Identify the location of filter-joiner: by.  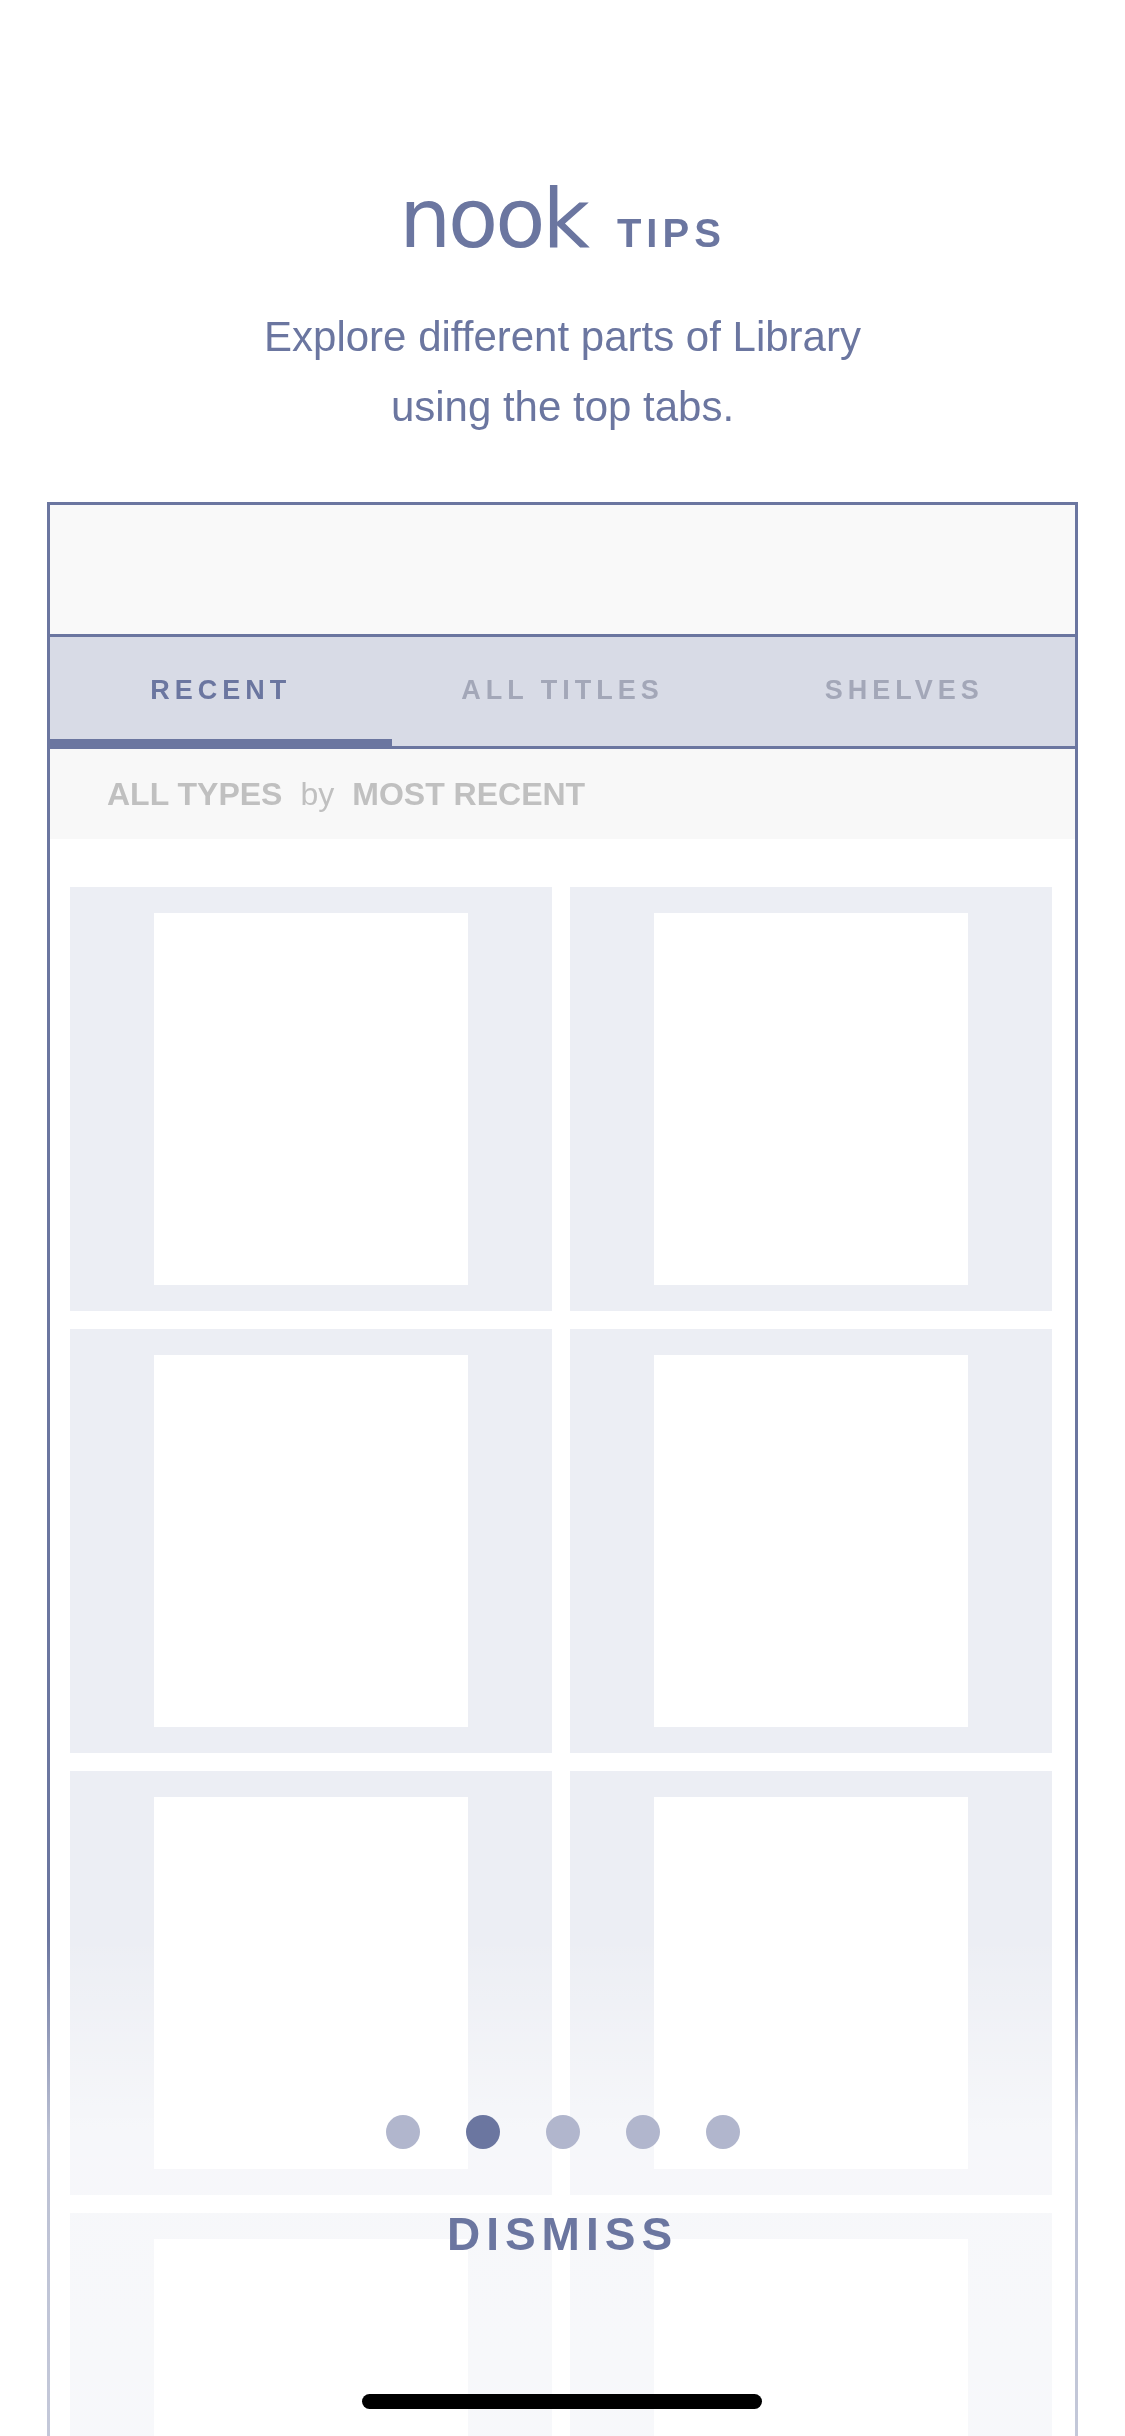
(317, 794).